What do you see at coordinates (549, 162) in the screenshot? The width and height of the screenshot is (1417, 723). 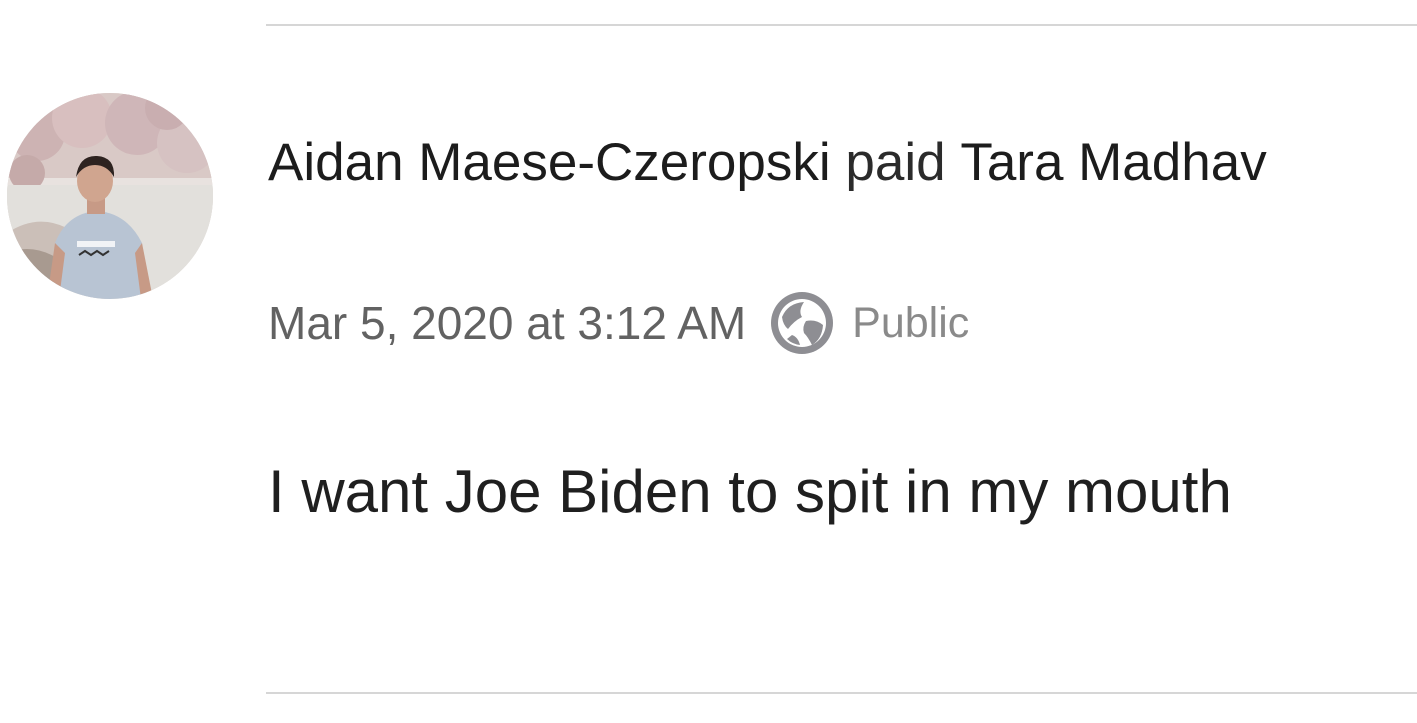 I see `actor-name: Aidan Maese-Czeropski` at bounding box center [549, 162].